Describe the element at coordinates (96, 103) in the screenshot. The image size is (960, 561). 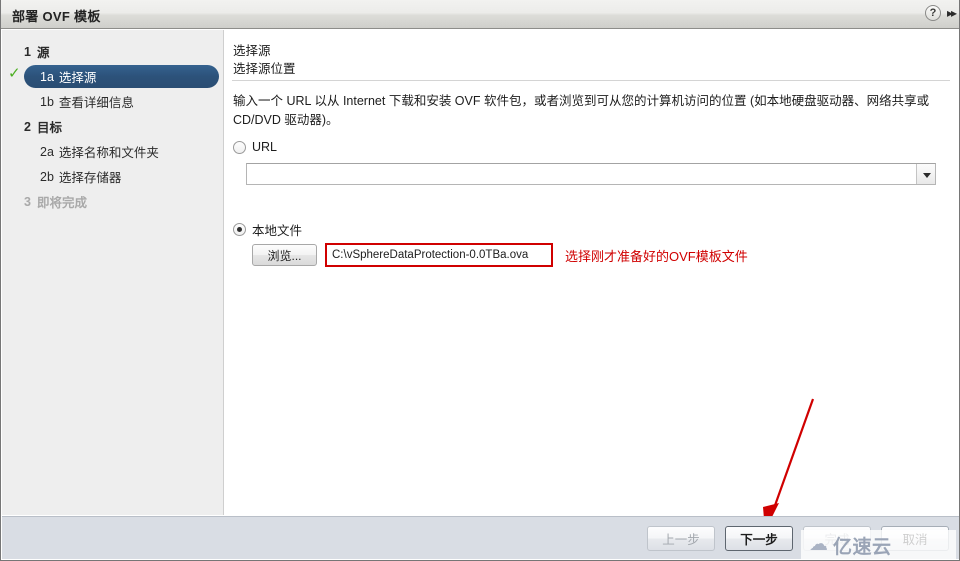
I see `step-label: 查看详细信息` at that location.